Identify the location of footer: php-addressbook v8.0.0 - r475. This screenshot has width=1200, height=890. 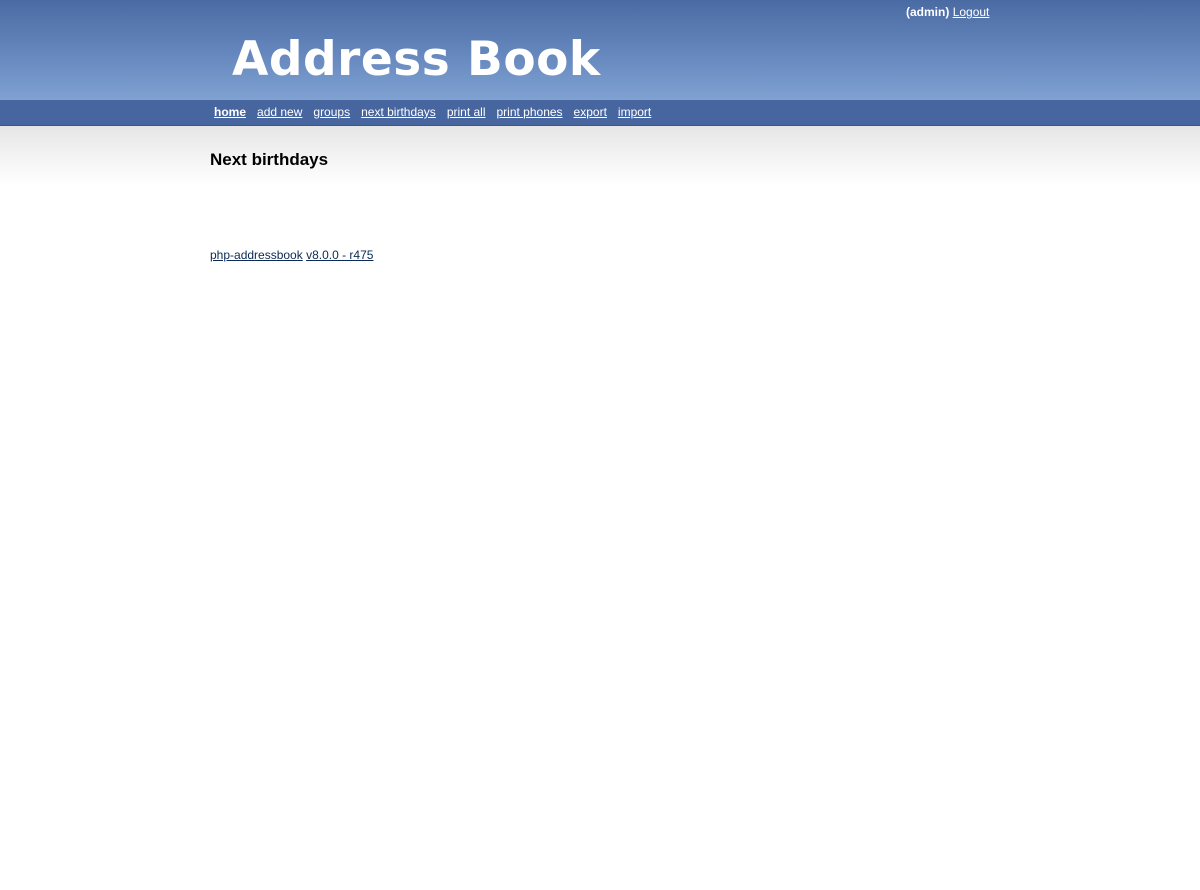
(291, 255).